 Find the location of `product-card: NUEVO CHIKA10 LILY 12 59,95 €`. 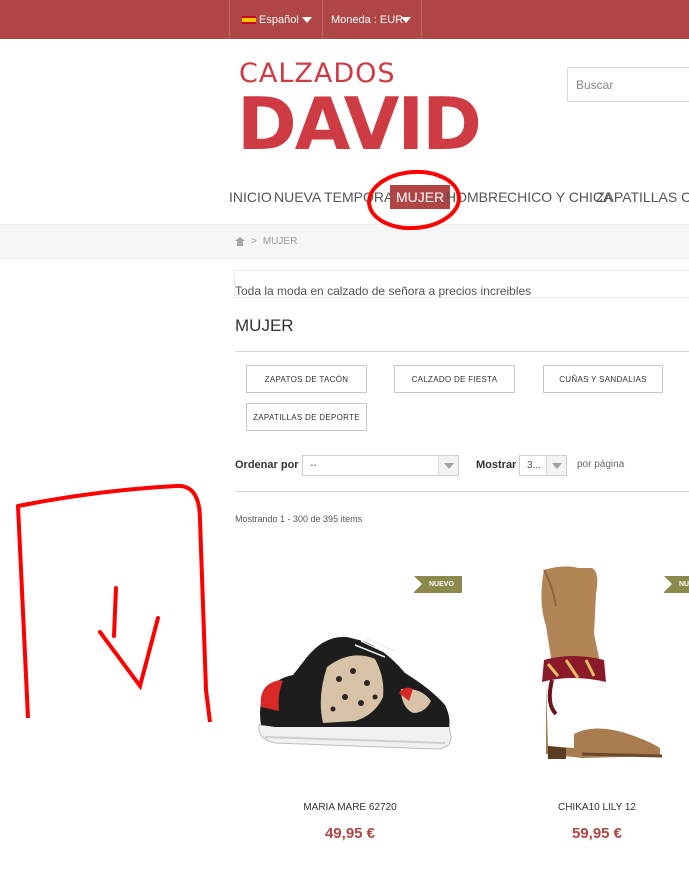

product-card: NUEVO CHIKA10 LILY 12 59,95 € is located at coordinates (585, 702).